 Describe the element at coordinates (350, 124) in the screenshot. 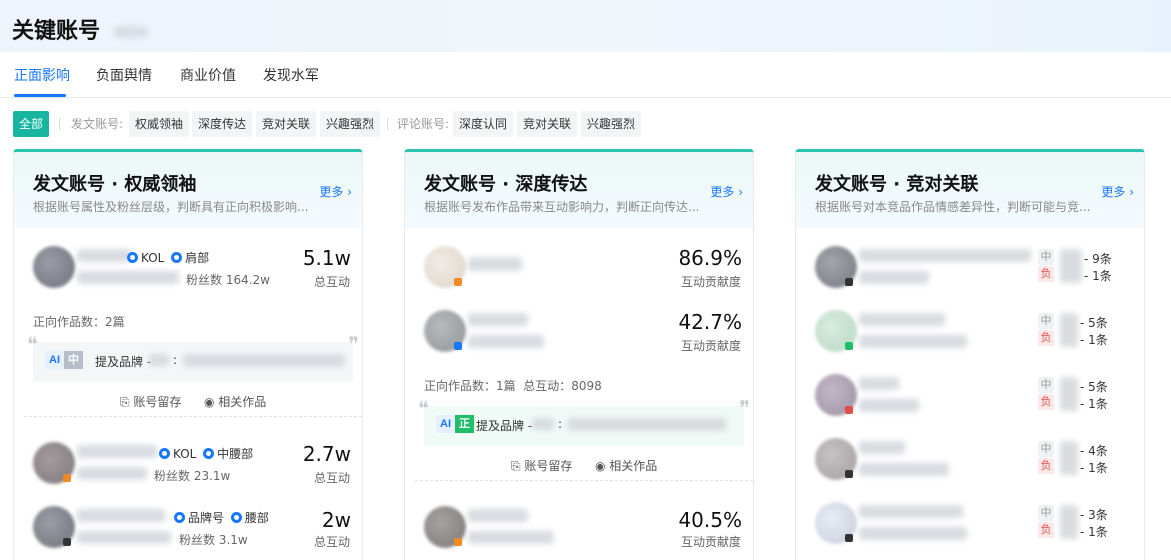

I see `filter-post-interest: 兴趣强烈` at that location.